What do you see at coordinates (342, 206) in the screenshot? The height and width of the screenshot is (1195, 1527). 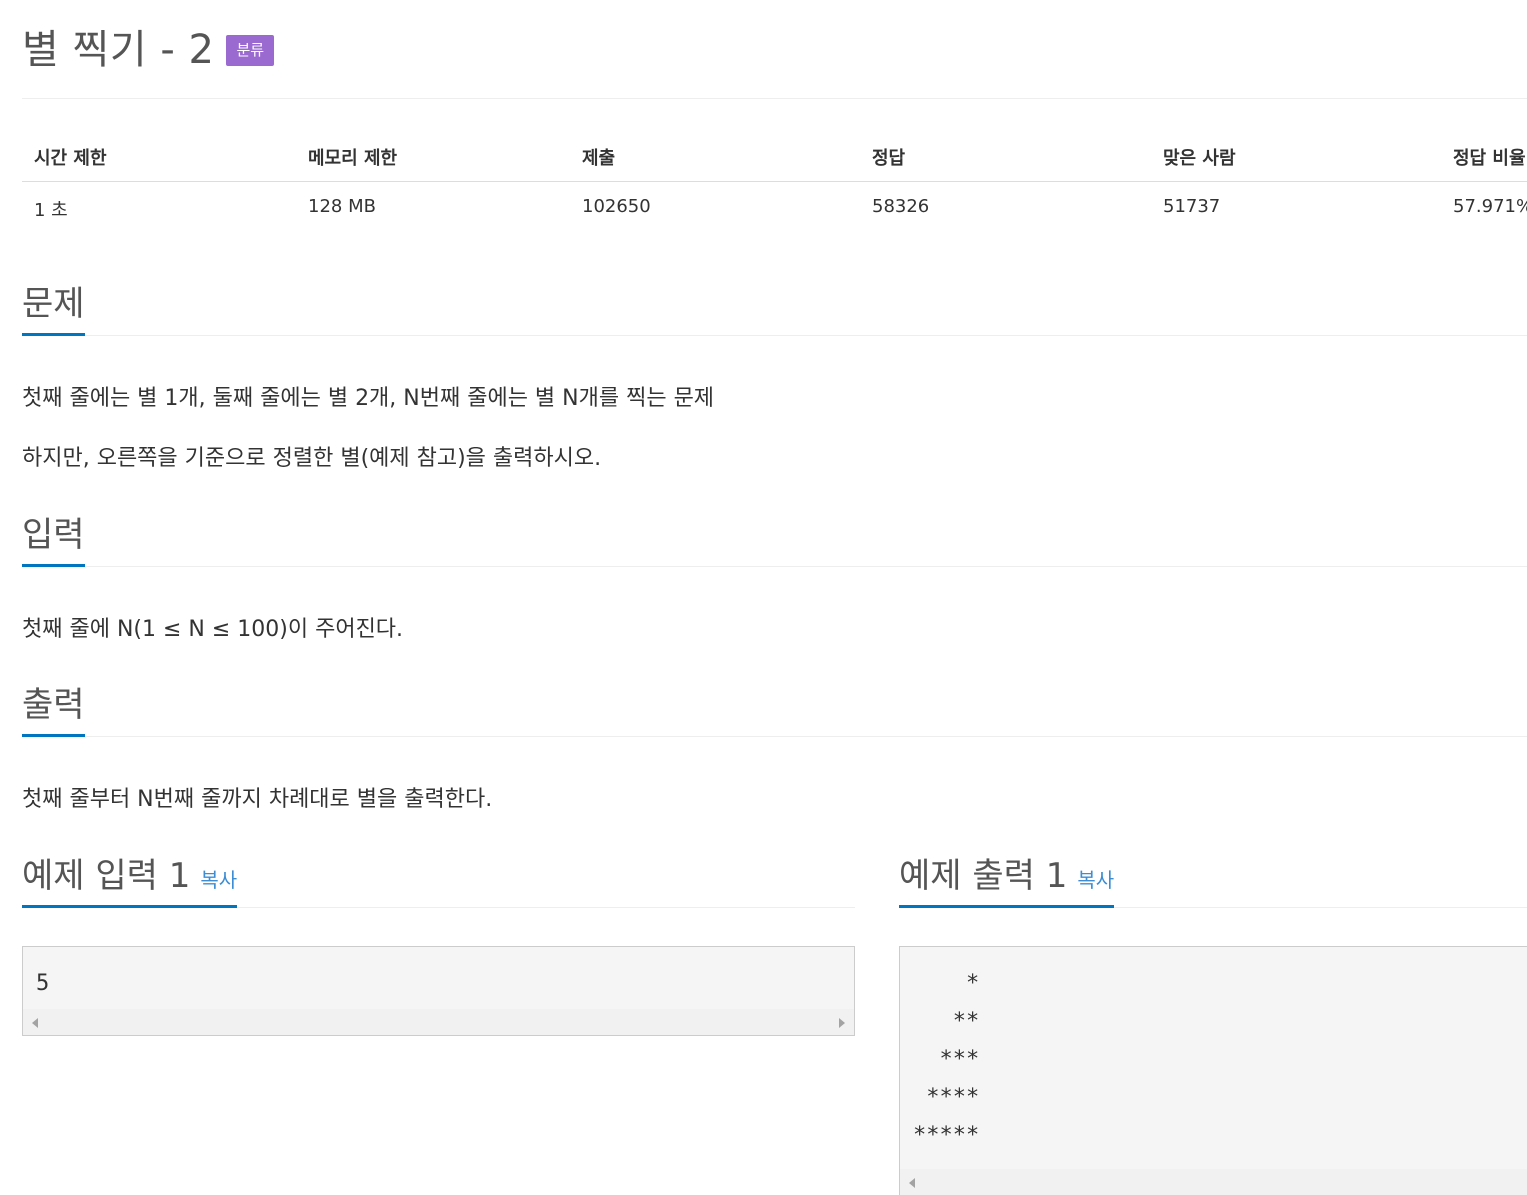 I see `value-memory-limit: 128 MB` at bounding box center [342, 206].